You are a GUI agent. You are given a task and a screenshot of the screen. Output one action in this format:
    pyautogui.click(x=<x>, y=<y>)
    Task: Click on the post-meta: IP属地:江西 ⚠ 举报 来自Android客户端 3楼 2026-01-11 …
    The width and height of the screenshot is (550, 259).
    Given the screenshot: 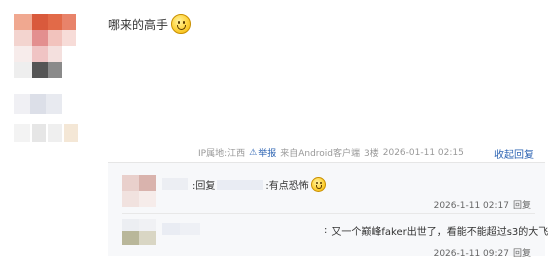 What is the action you would take?
    pyautogui.click(x=333, y=153)
    